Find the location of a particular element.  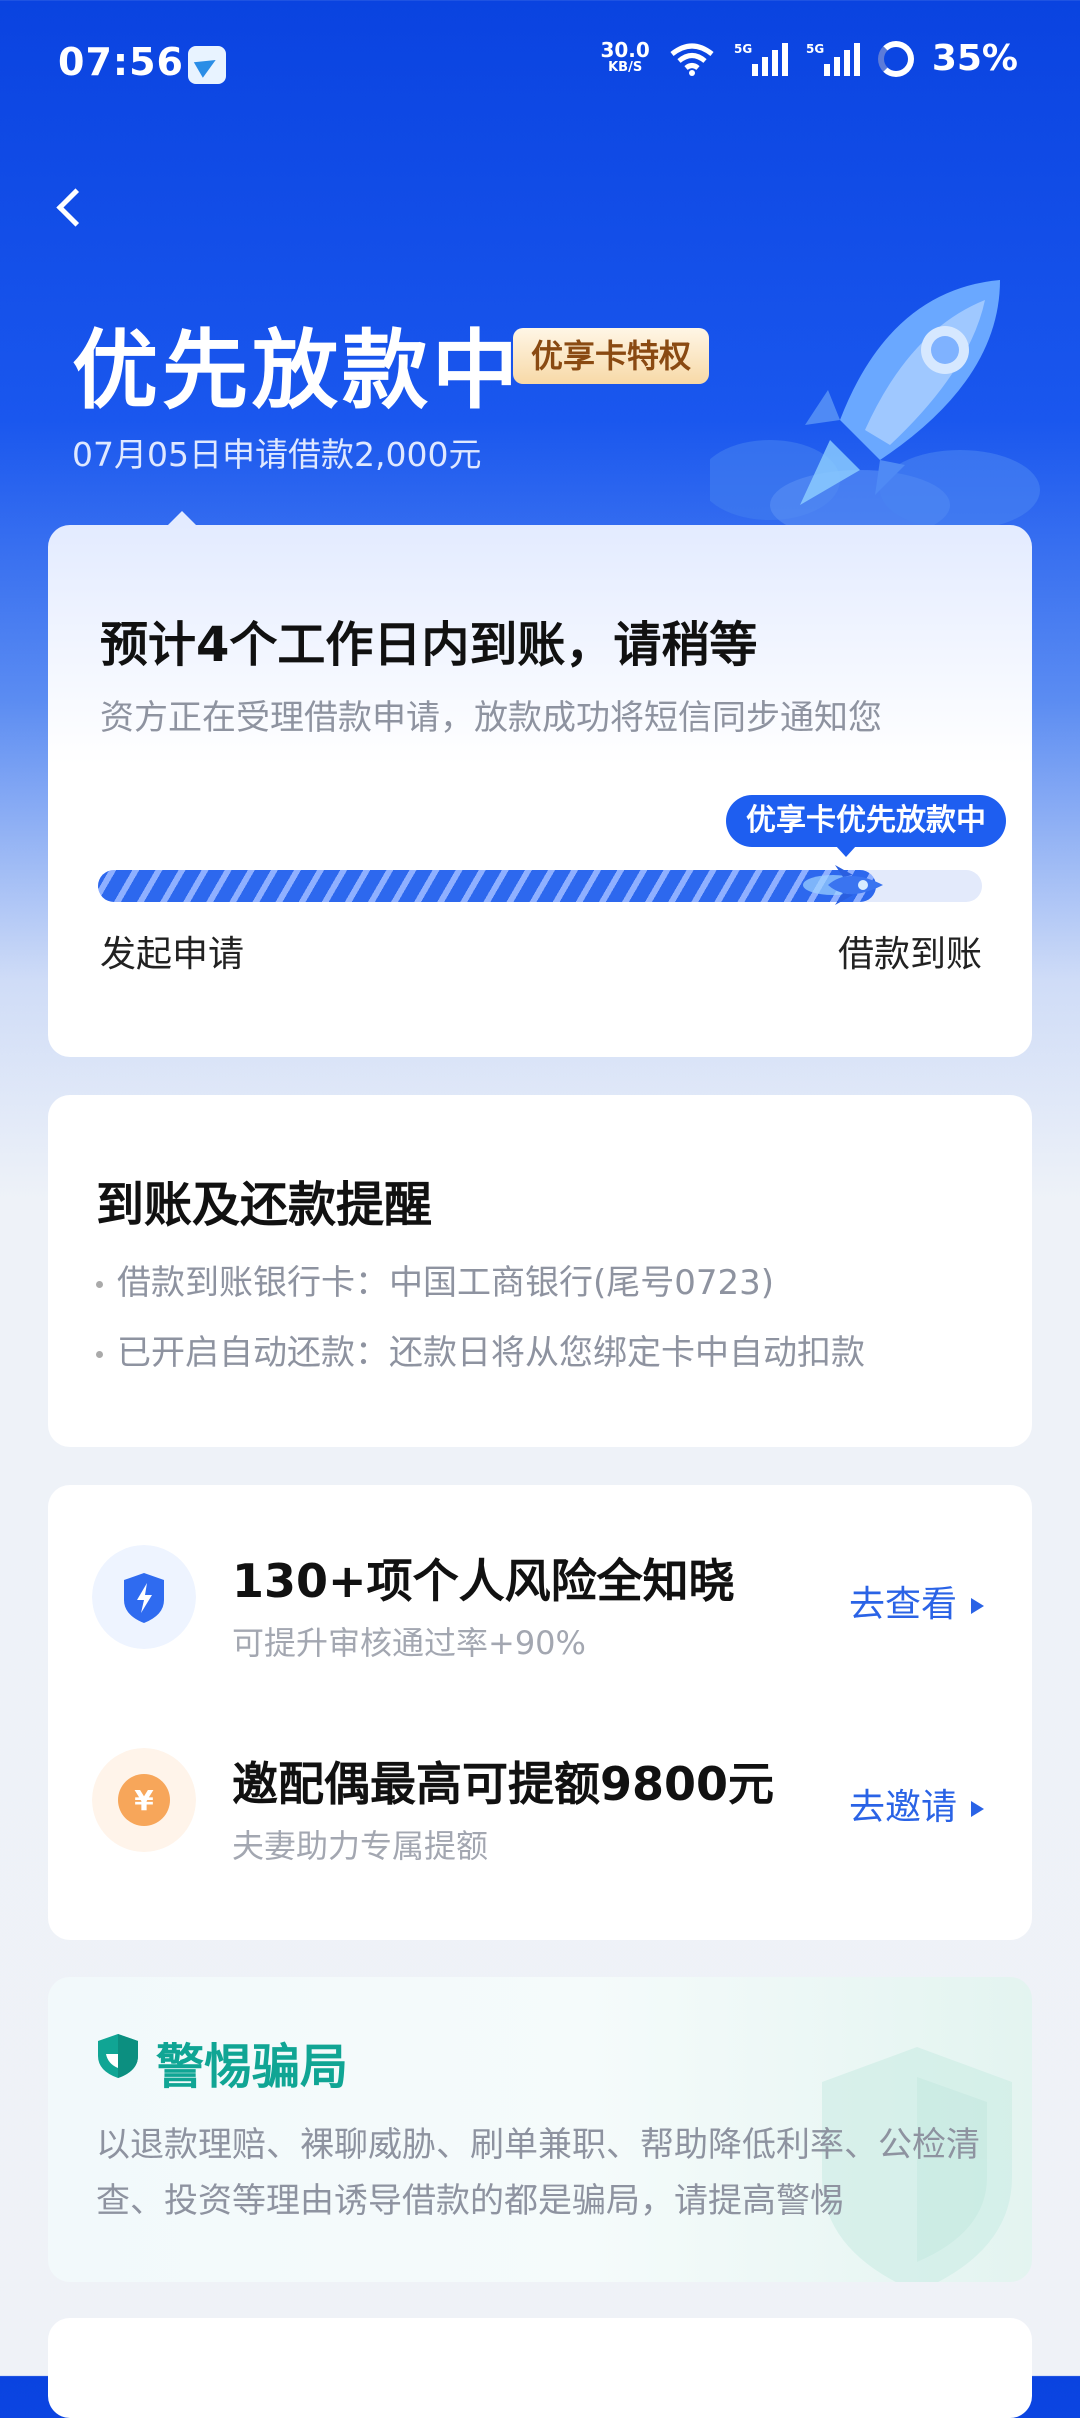

promo-title: 邀配偶最高可提额9800元 is located at coordinates (503, 1784).